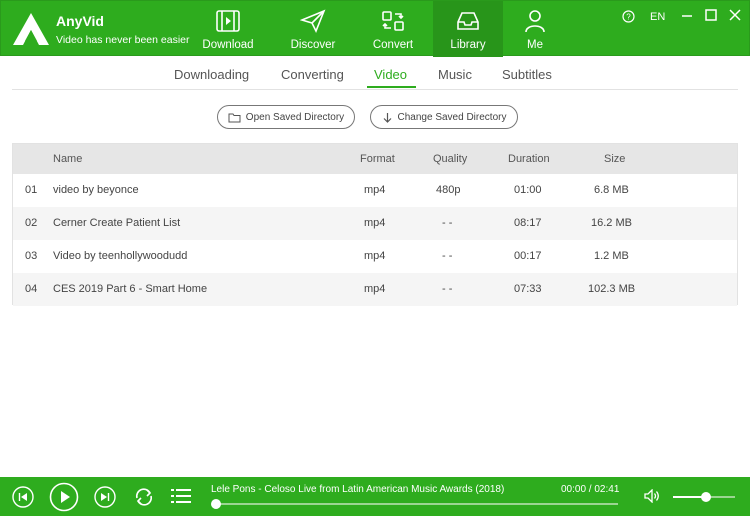  Describe the element at coordinates (535, 45) in the screenshot. I see `nav-me-label: Me` at that location.